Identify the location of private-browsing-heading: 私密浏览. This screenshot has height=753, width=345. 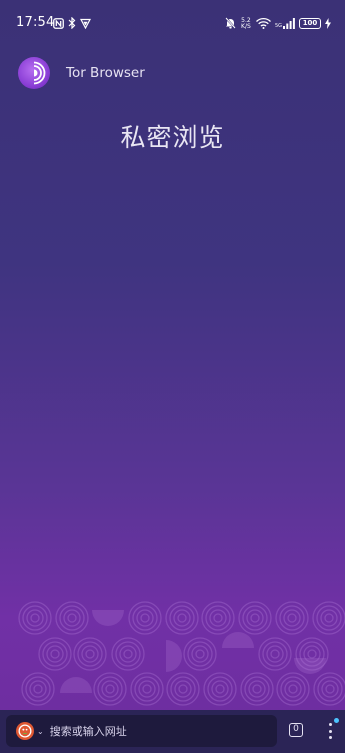
(172, 137).